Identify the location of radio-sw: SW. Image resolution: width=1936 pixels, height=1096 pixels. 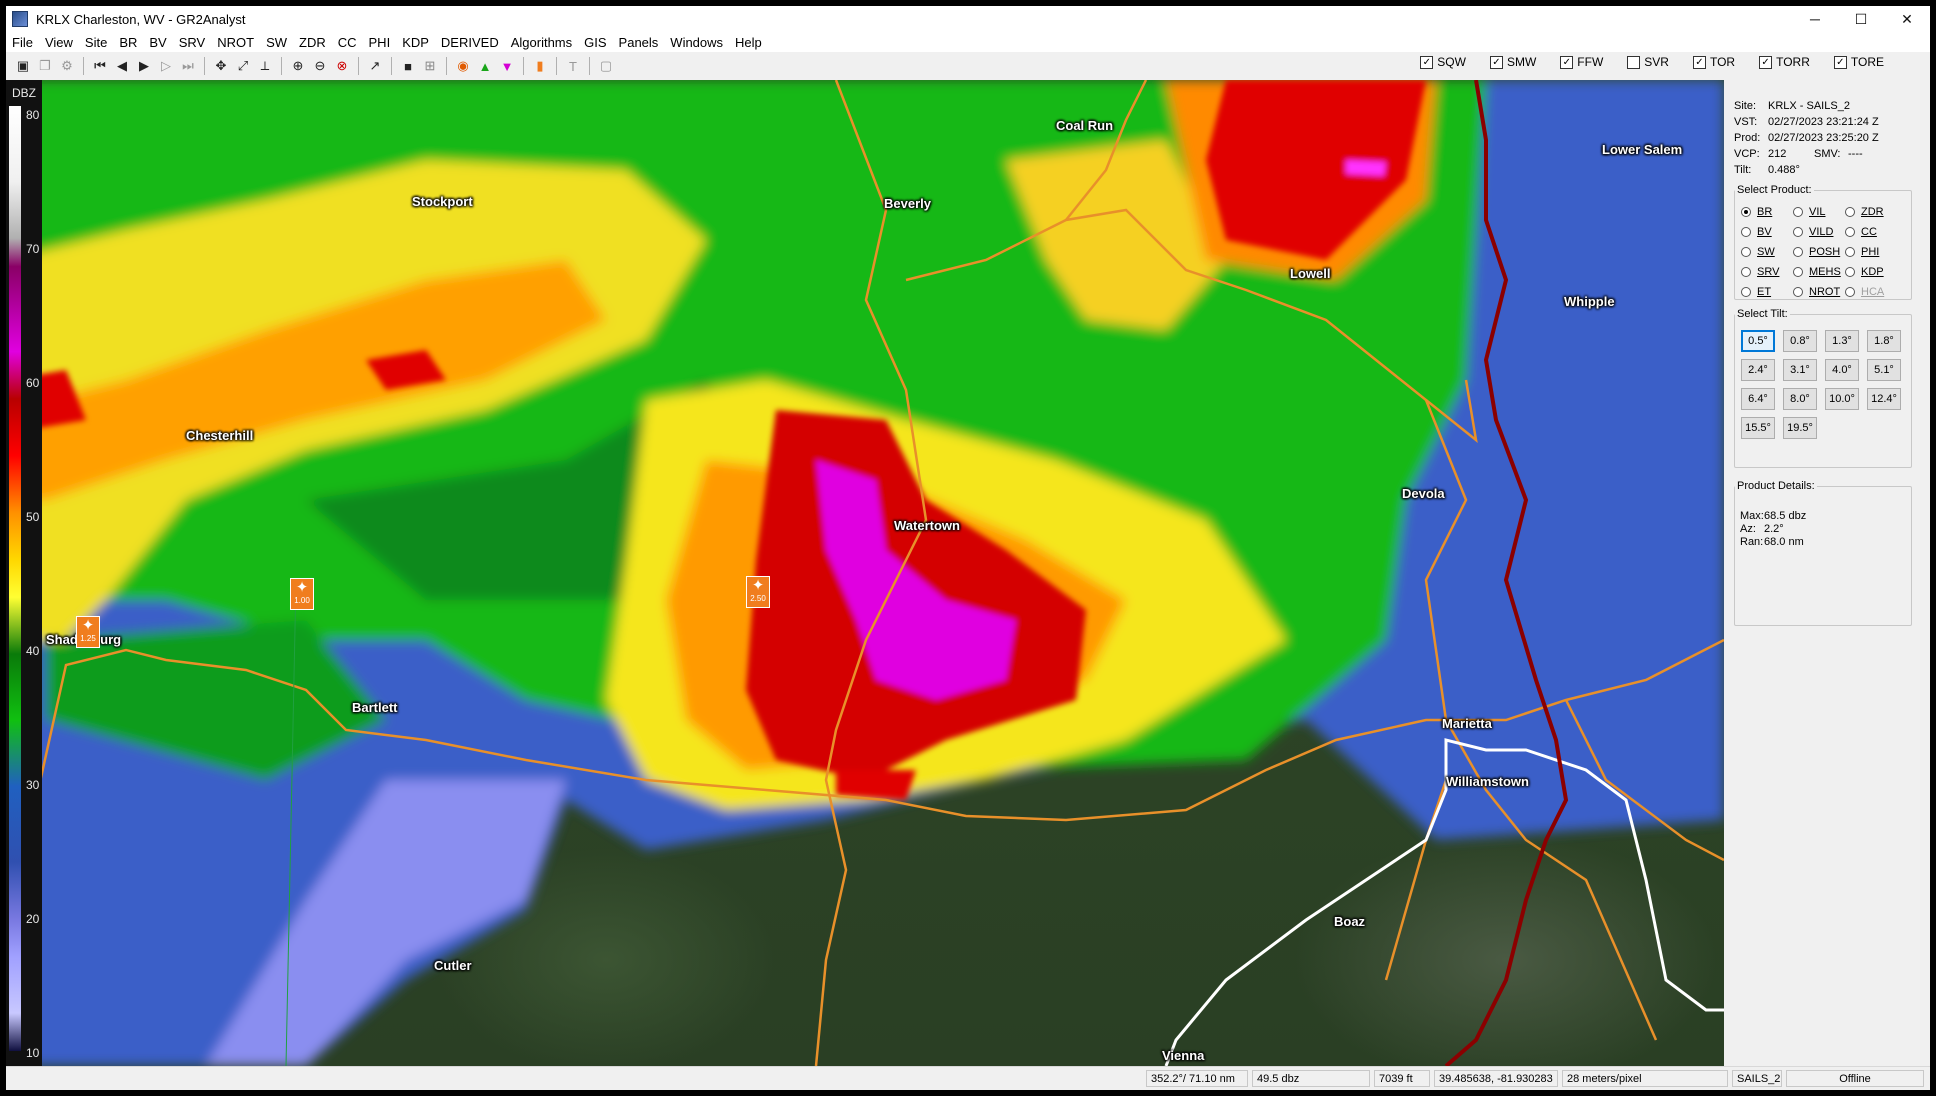
(1758, 252).